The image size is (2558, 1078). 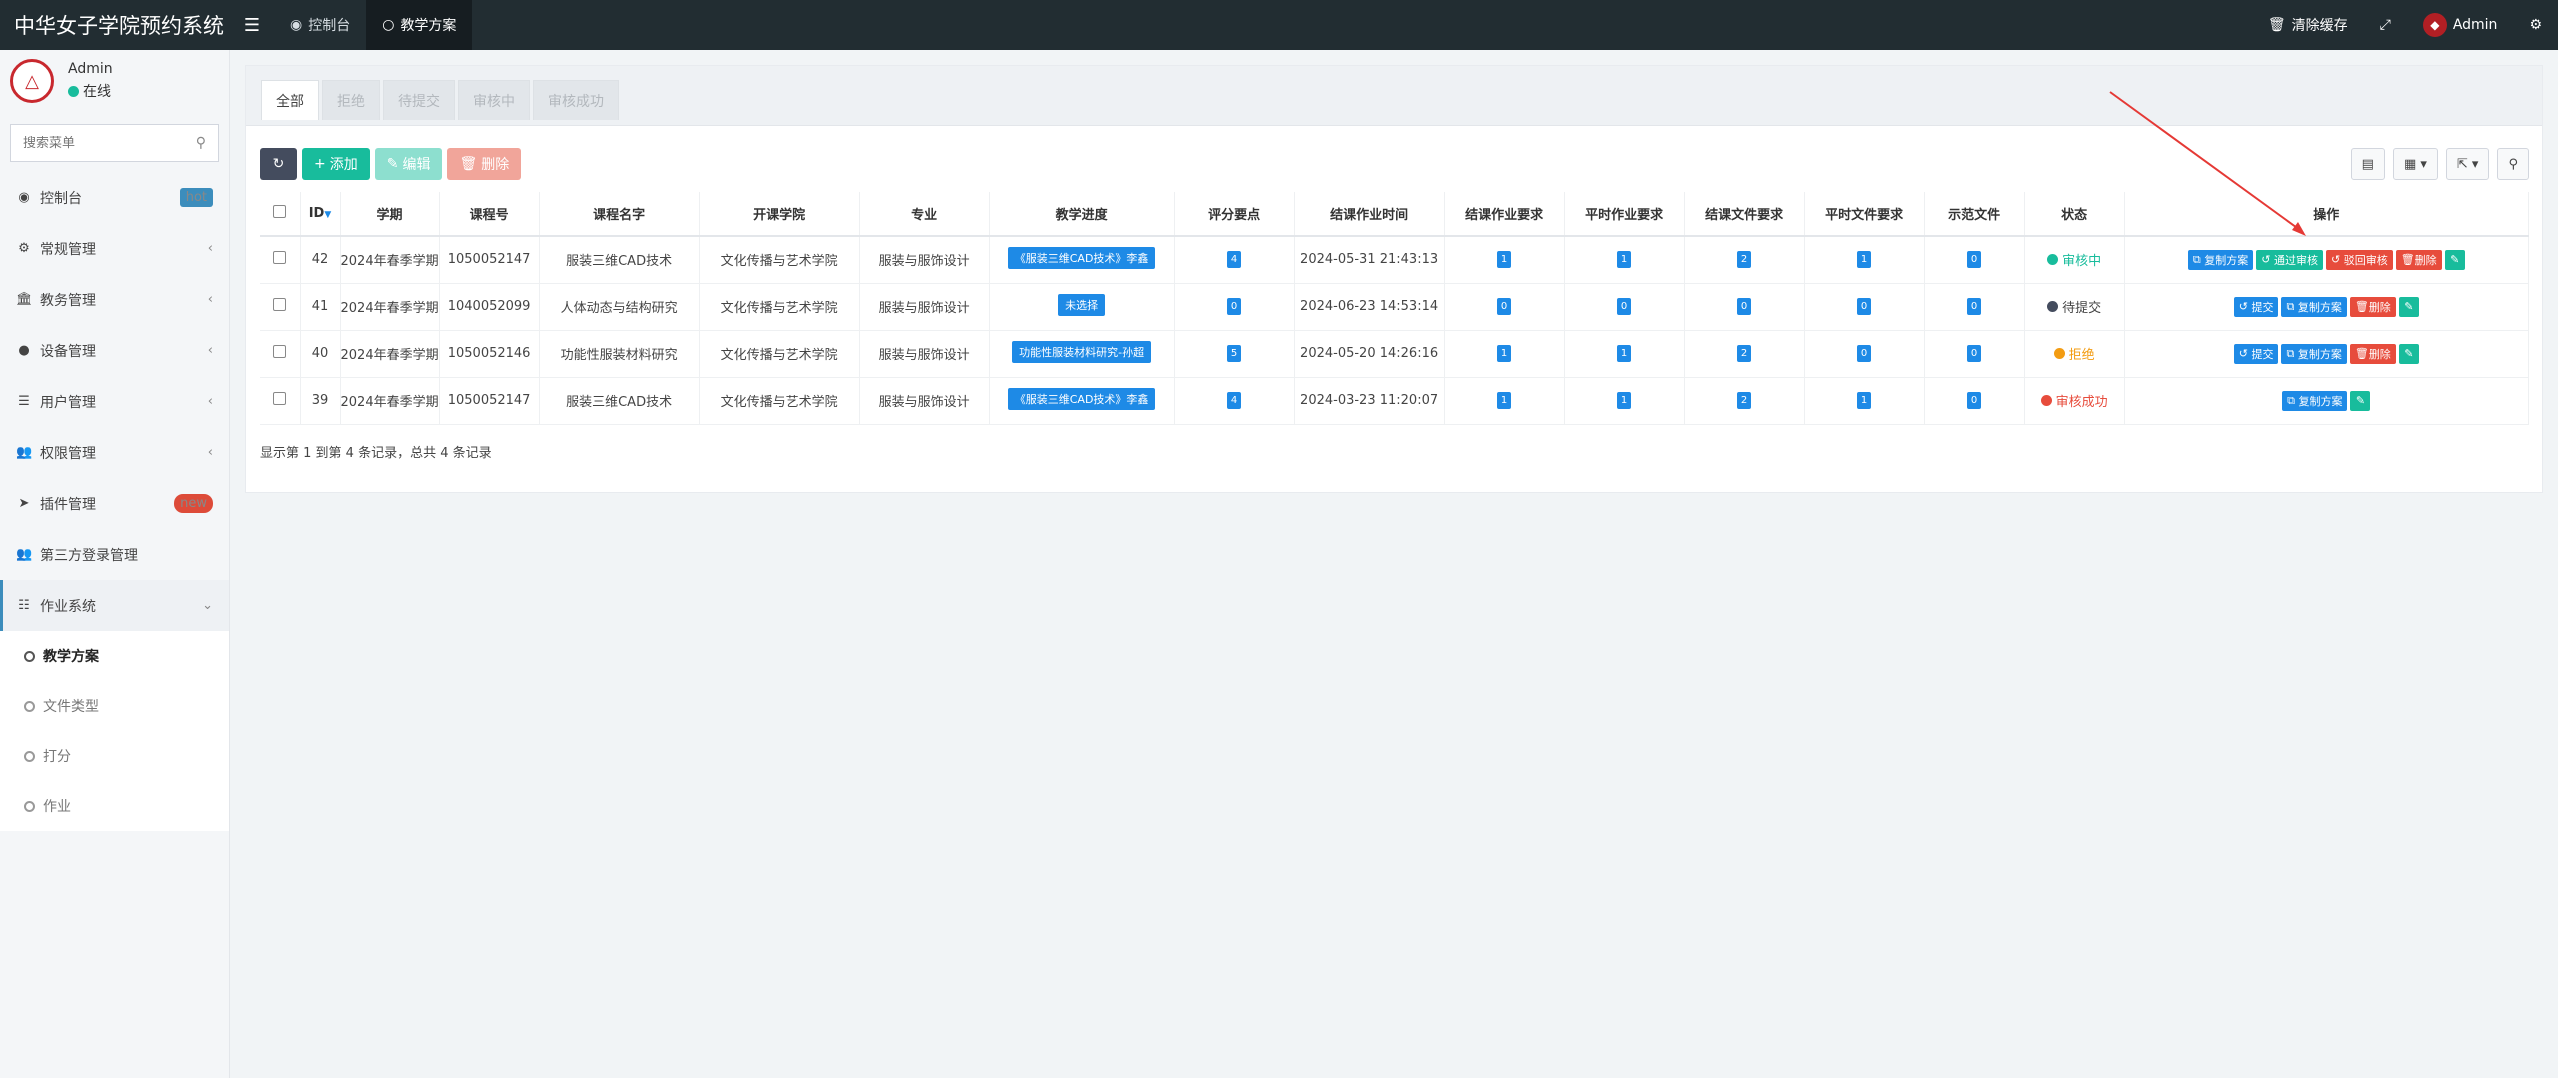 What do you see at coordinates (619, 214) in the screenshot?
I see `column-header: 课程名字` at bounding box center [619, 214].